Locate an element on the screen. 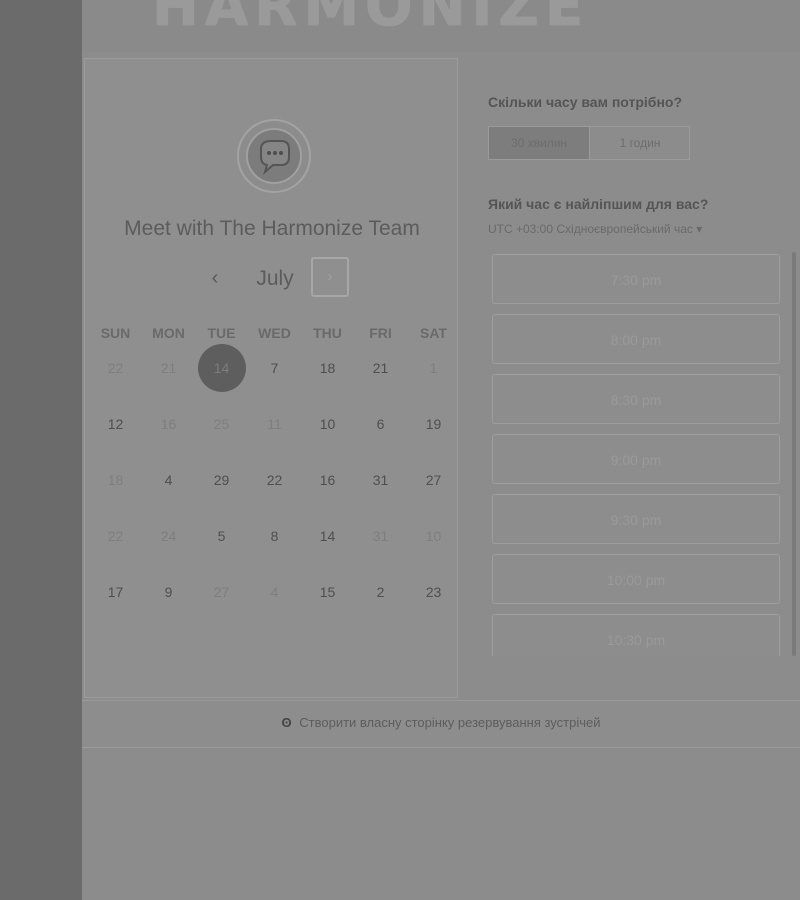 The width and height of the screenshot is (800, 900). calendar-day-number: 29 is located at coordinates (221, 480).